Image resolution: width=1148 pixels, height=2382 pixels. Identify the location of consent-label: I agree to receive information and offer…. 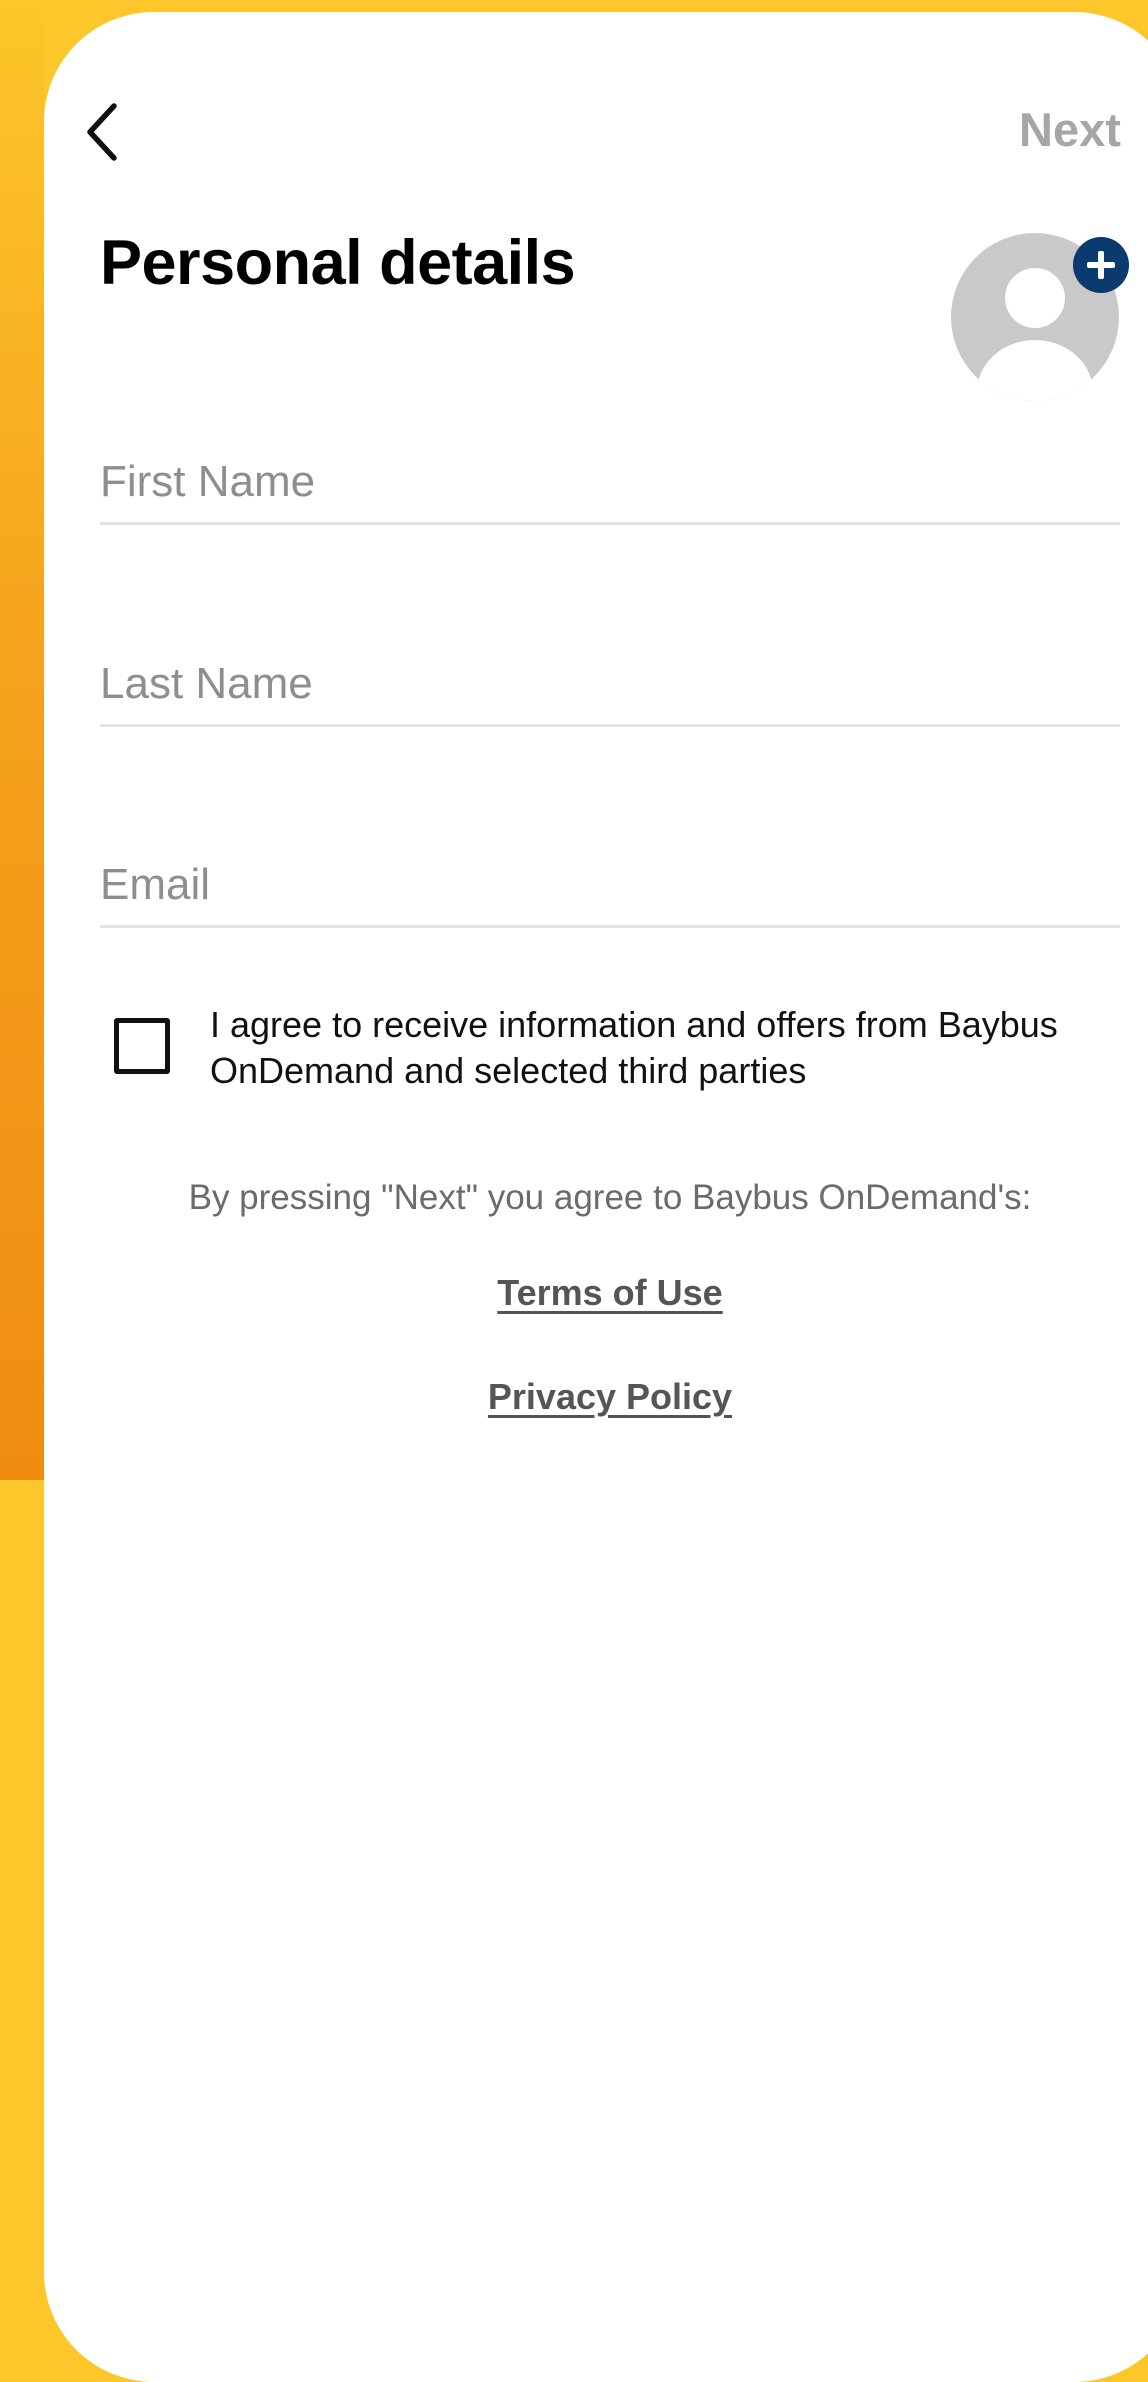
(634, 1047).